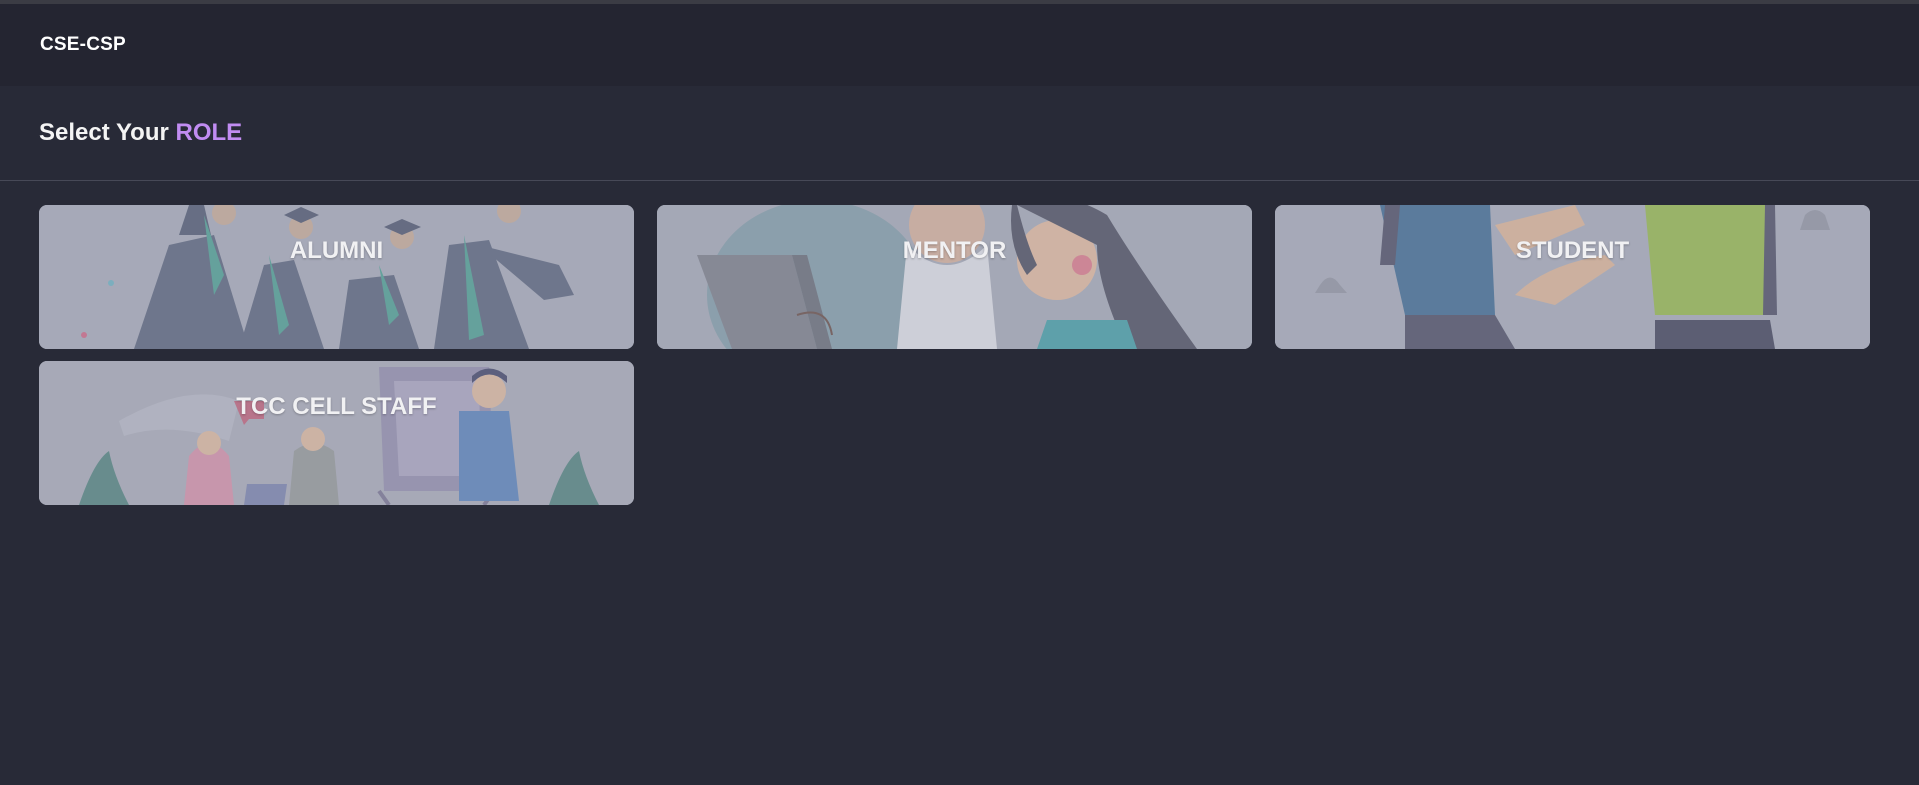 The image size is (1919, 785). I want to click on brand-logo-text: CSE-CSP, so click(83, 45).